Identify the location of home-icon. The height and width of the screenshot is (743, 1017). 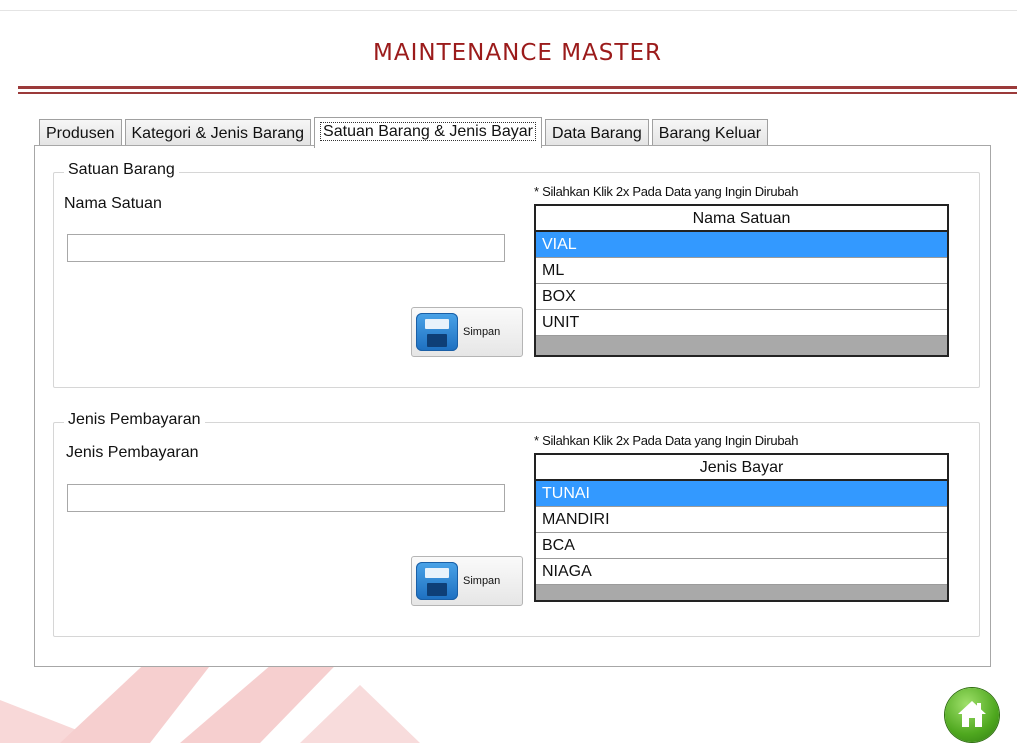
(972, 714).